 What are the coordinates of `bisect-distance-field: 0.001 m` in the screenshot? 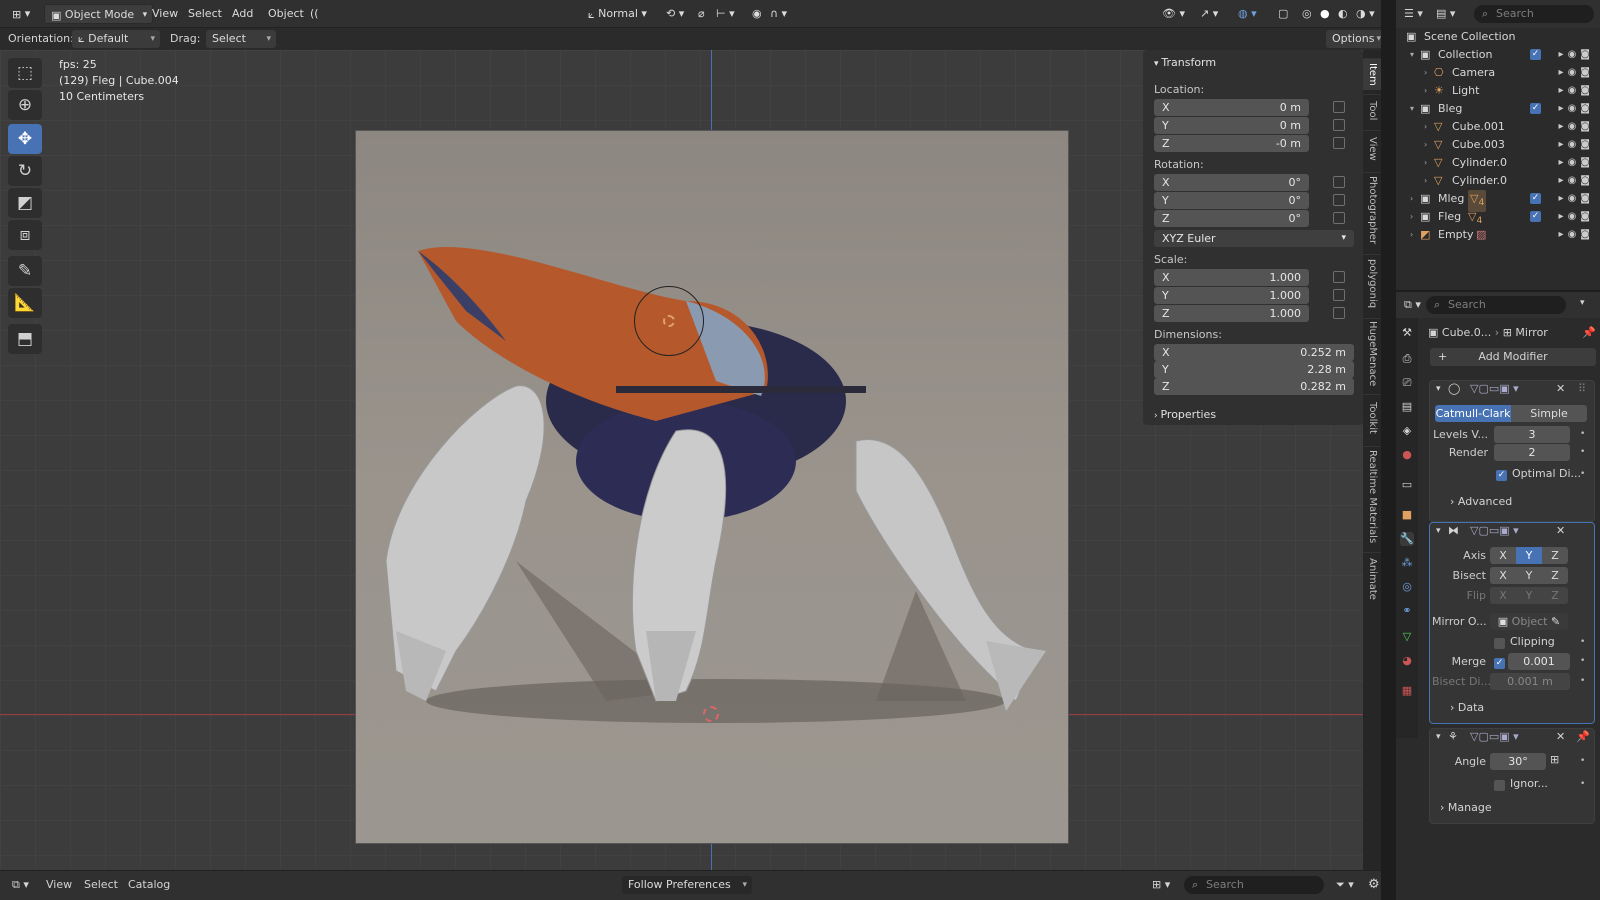 It's located at (1530, 681).